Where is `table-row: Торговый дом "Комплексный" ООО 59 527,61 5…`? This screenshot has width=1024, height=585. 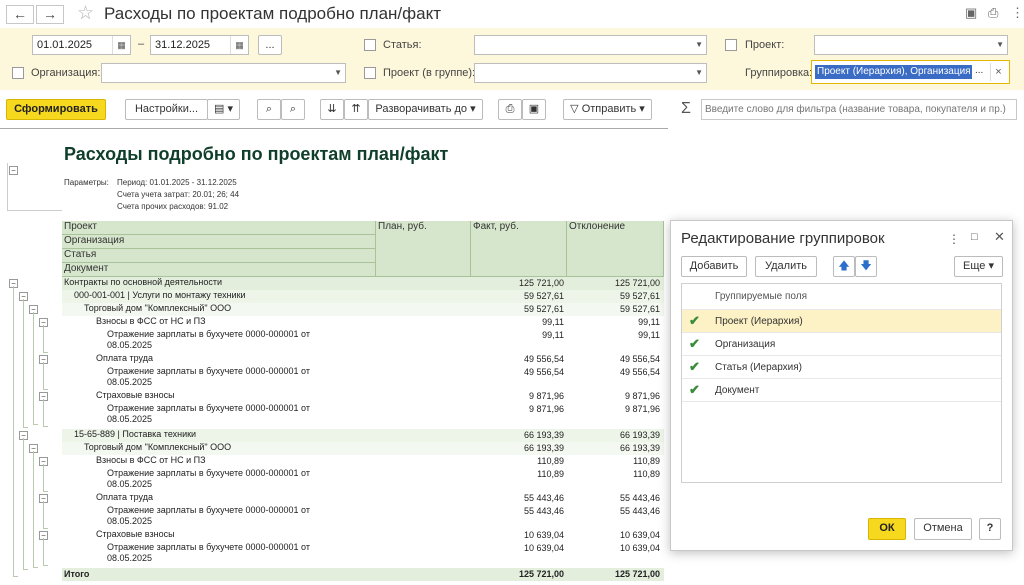
table-row: Торговый дом "Комплексный" ООО 59 527,61 5… is located at coordinates (363, 309).